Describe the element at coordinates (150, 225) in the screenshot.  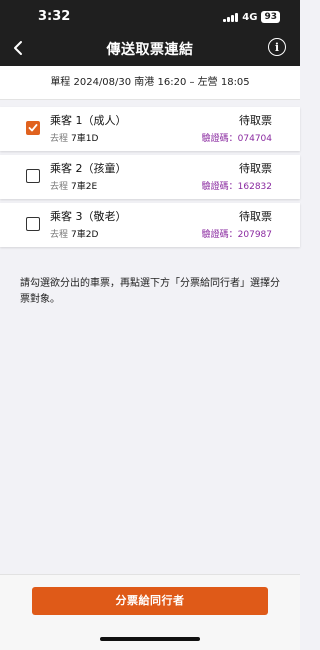
I see `passenger-card-3: 乘客 3（敬老） 去程 7車2D 待取票 驗證碼：207987` at that location.